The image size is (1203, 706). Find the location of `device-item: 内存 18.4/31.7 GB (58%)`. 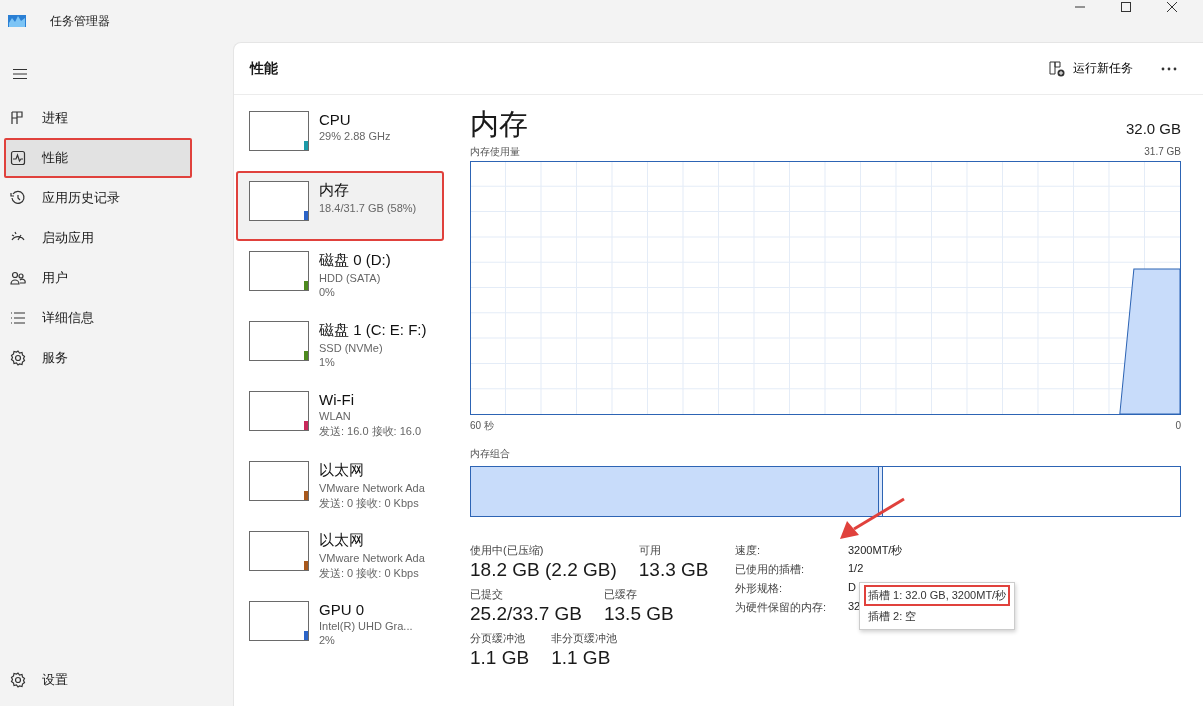

device-item: 内存 18.4/31.7 GB (58%) is located at coordinates (340, 206).